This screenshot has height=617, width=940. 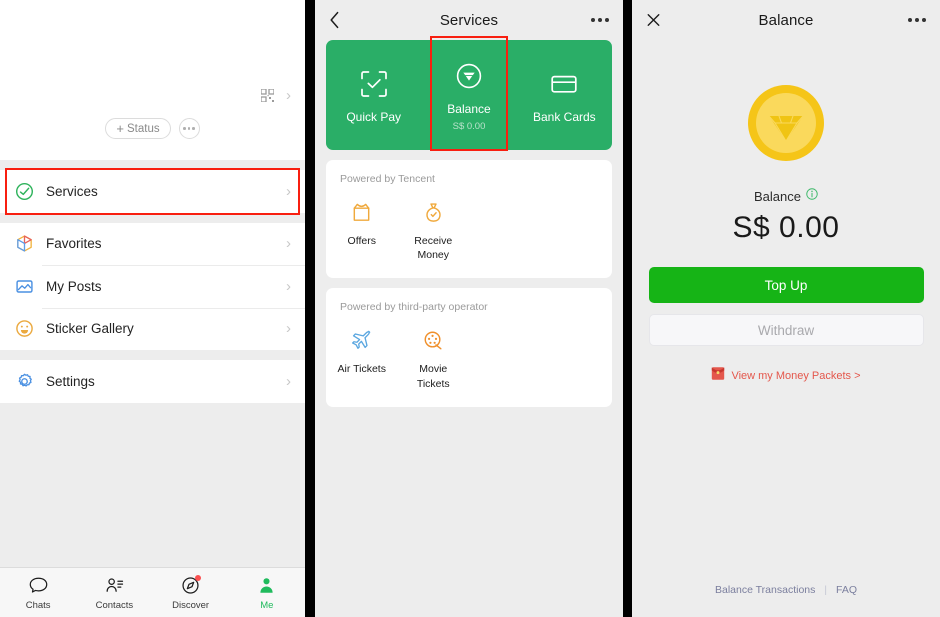 I want to click on tab-discover: Discover, so click(x=191, y=592).